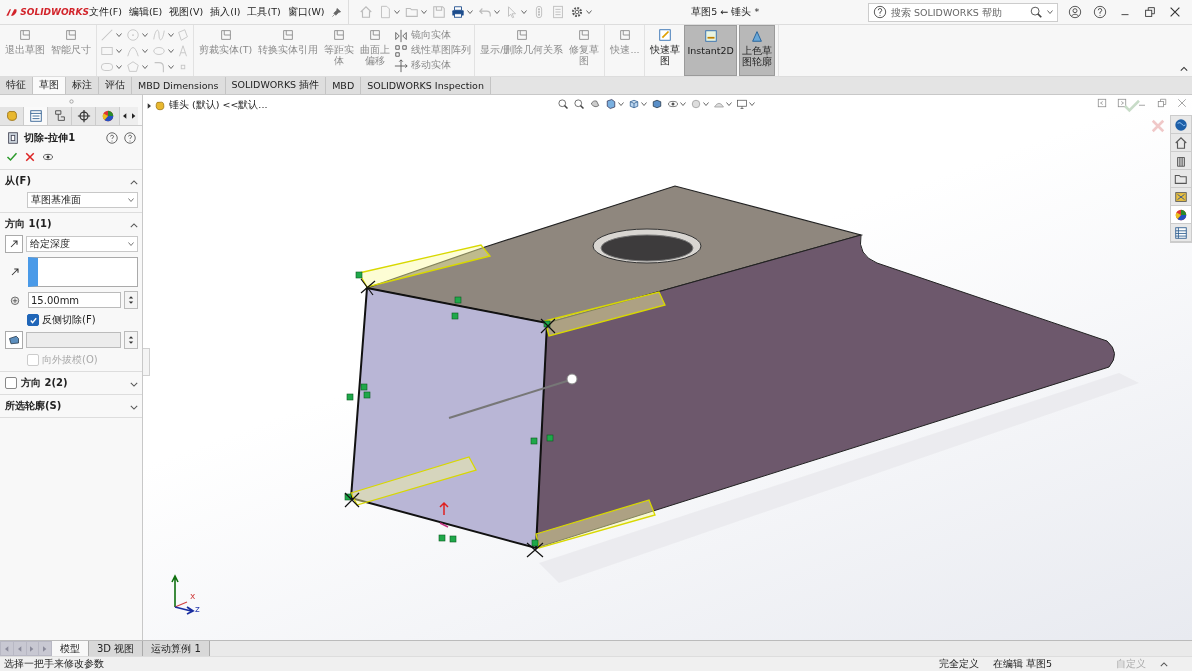 The width and height of the screenshot is (1192, 671). Describe the element at coordinates (579, 103) in the screenshot. I see `zoom-area-button` at that location.